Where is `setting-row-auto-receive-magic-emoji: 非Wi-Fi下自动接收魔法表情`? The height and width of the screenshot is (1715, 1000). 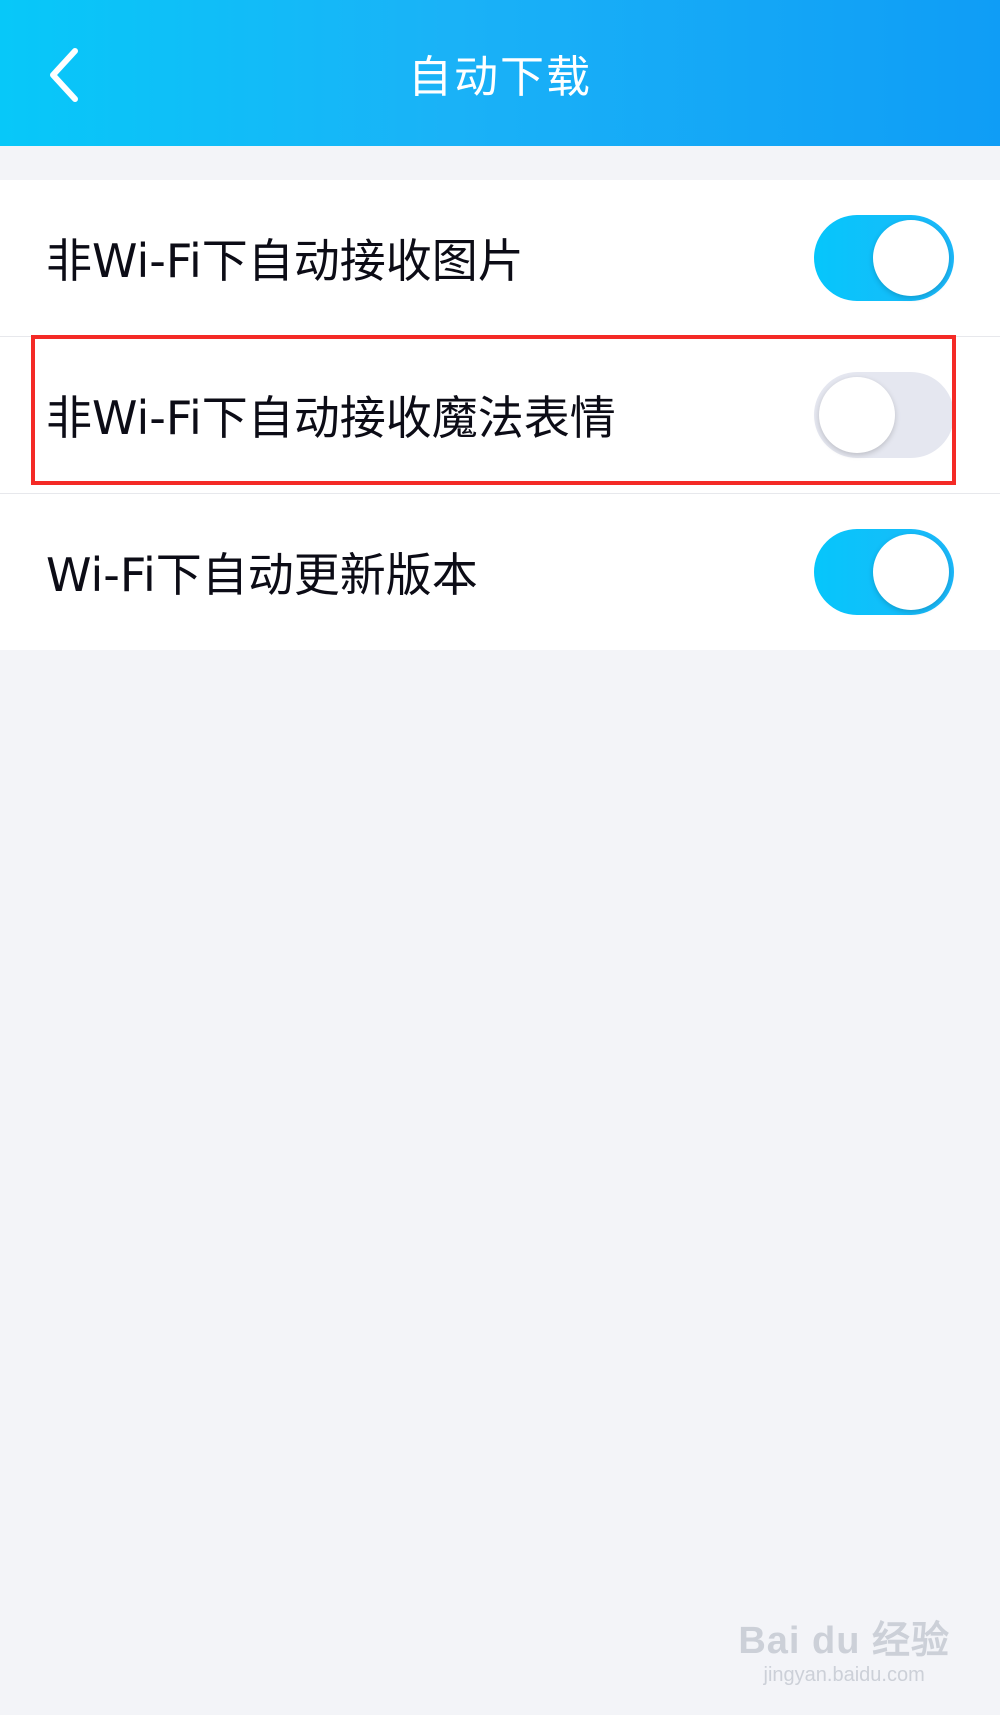
setting-row-auto-receive-magic-emoji: 非Wi-Fi下自动接收魔法表情 is located at coordinates (500, 414).